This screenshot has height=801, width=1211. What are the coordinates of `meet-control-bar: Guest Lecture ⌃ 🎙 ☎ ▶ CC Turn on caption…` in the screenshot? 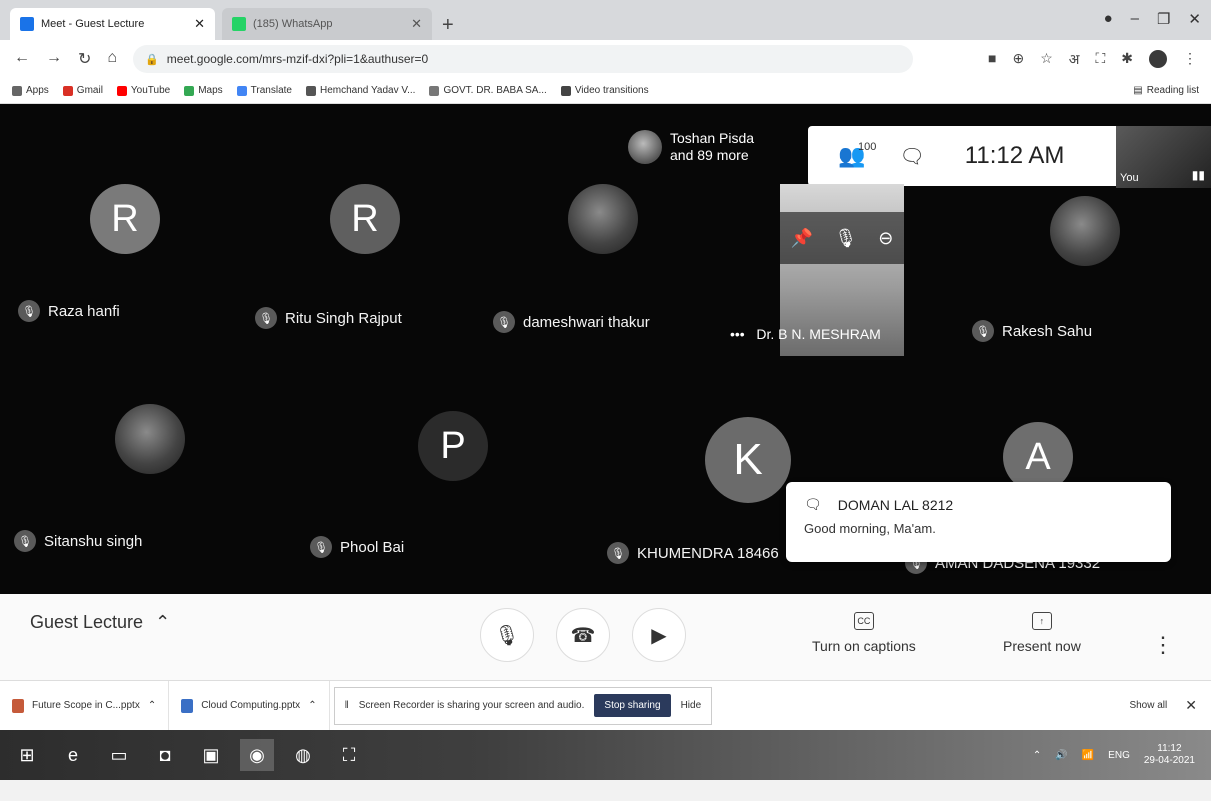 It's located at (605, 637).